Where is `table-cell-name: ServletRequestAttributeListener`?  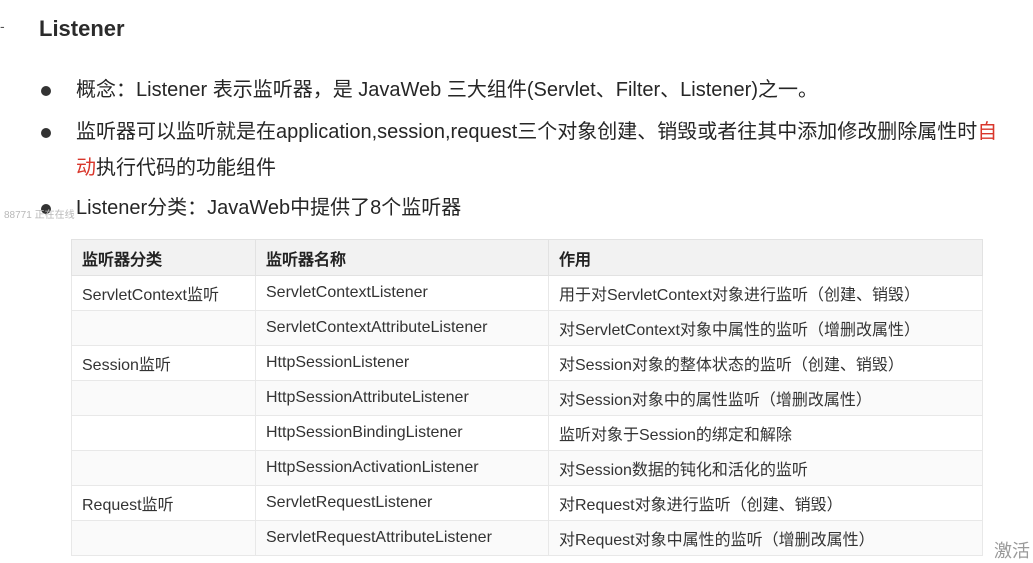
table-cell-name: ServletRequestAttributeListener is located at coordinates (402, 538).